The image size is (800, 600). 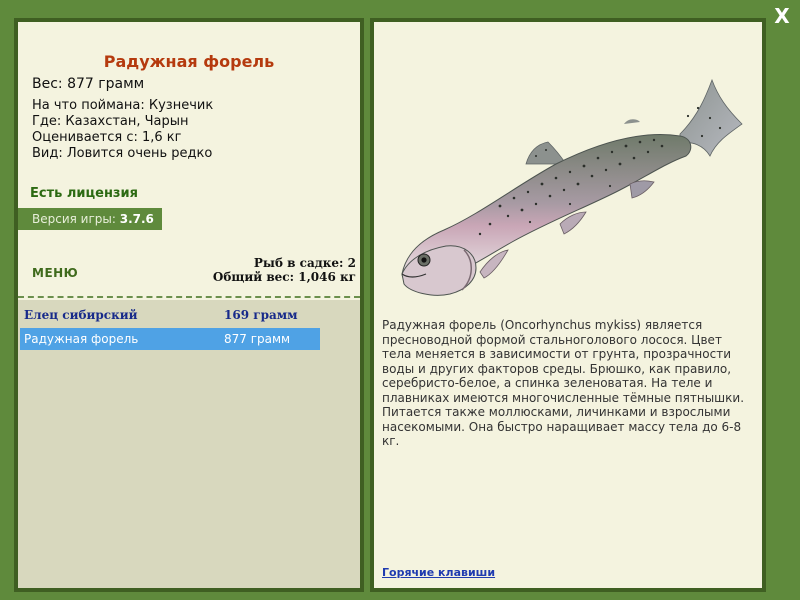 I want to click on list-item-weight: 169 грамм, so click(x=261, y=315).